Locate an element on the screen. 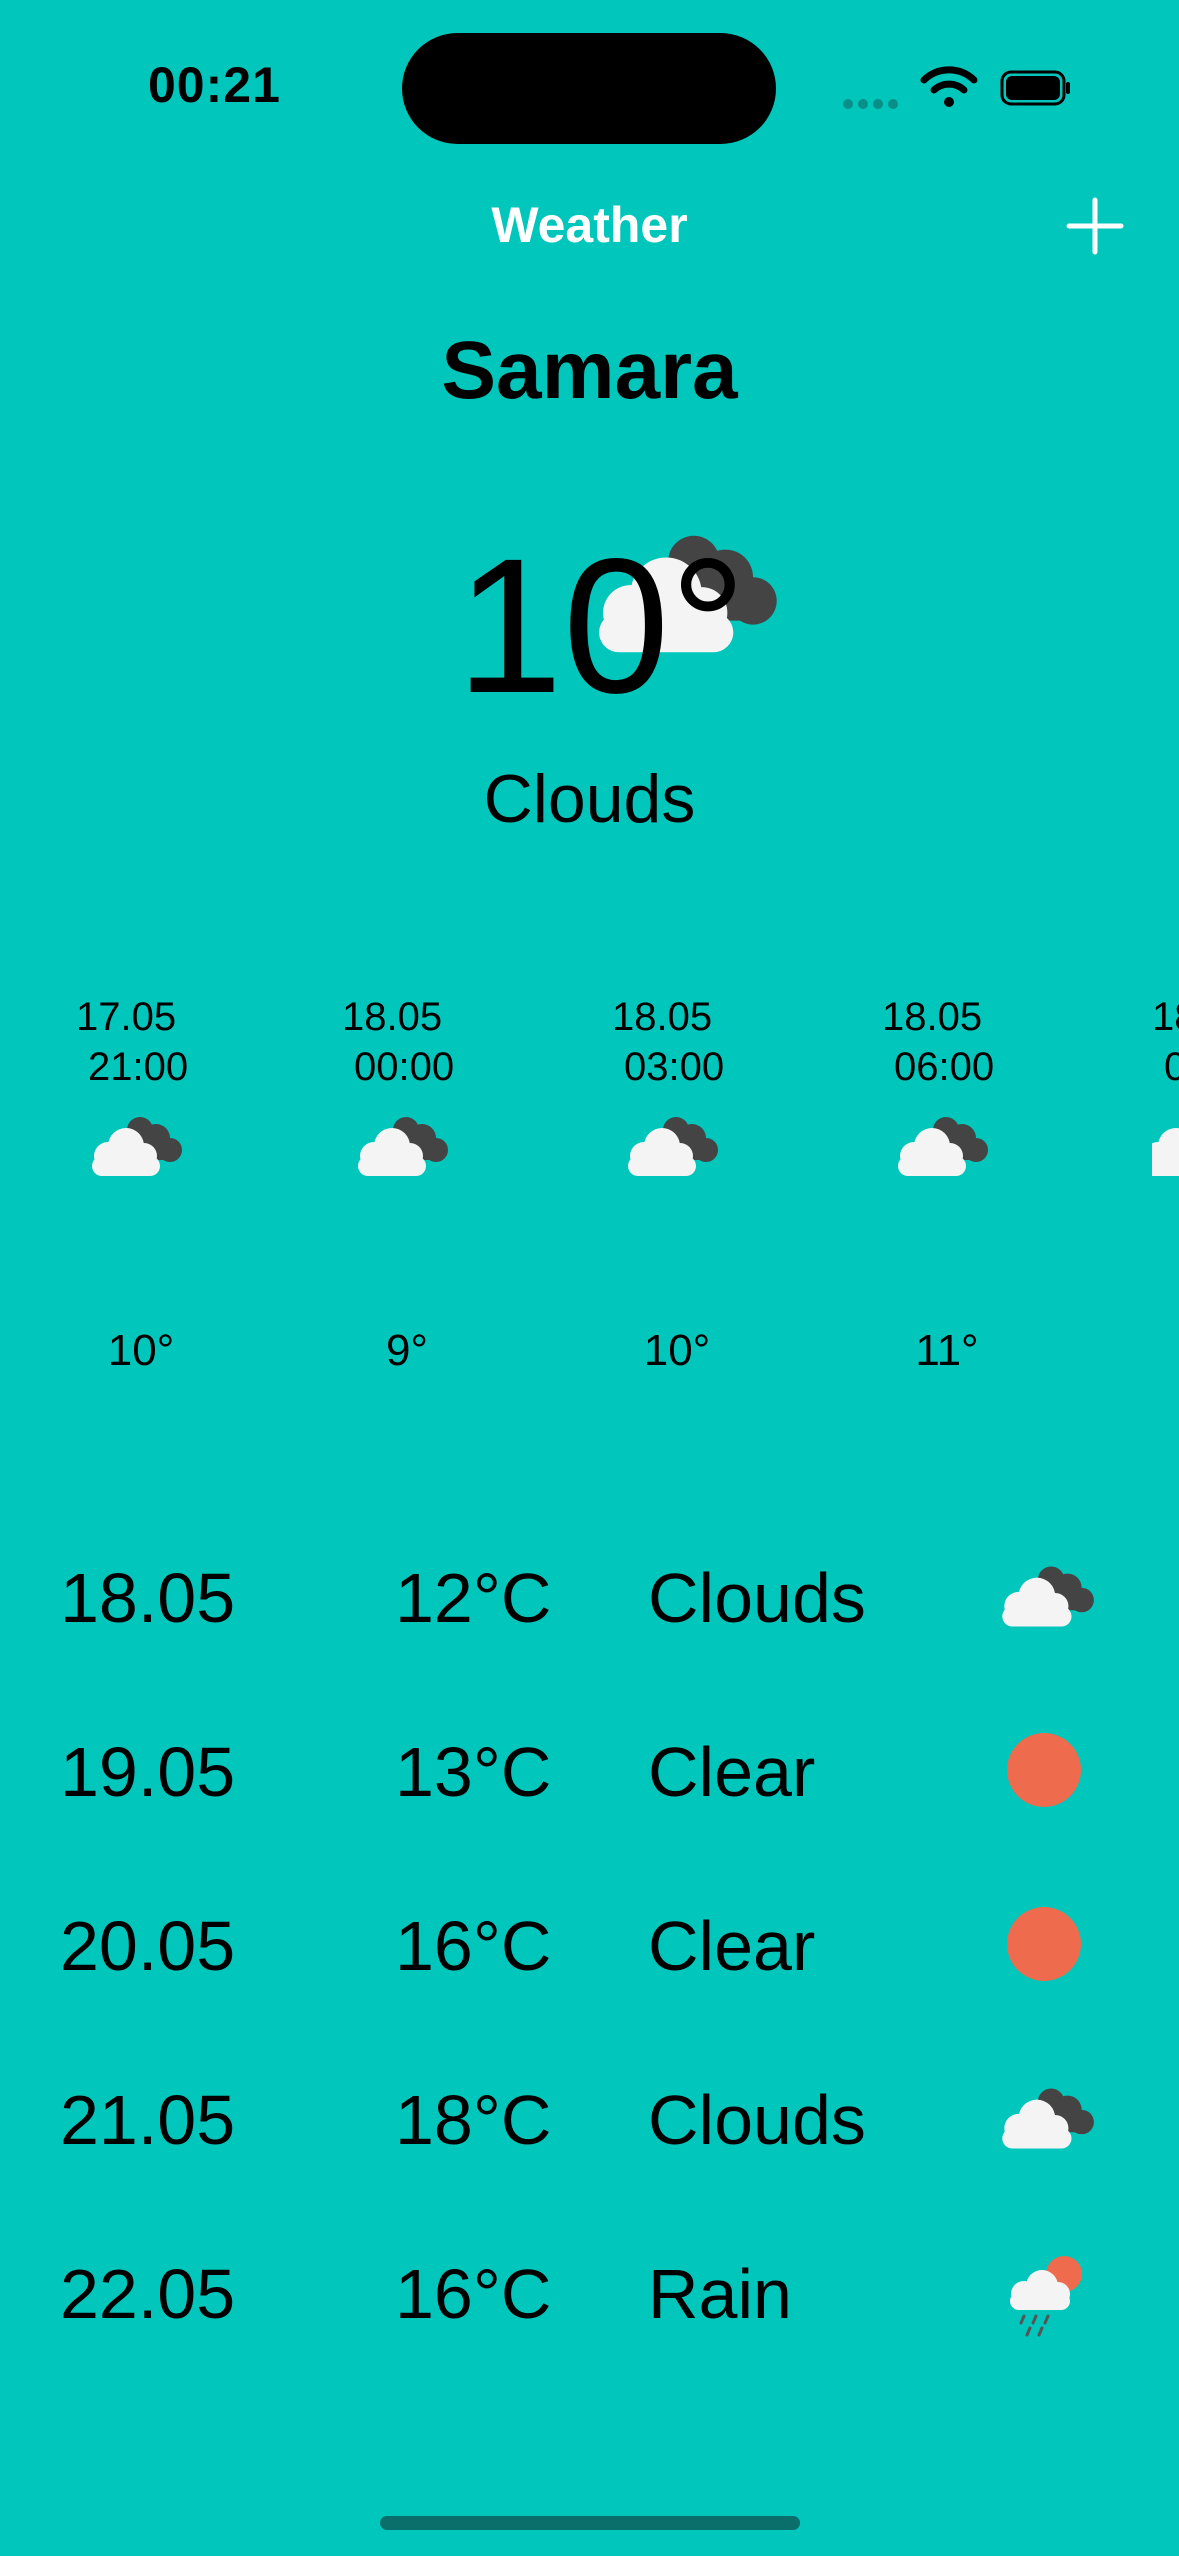 The height and width of the screenshot is (2556, 1179). dynamic-island is located at coordinates (589, 88).